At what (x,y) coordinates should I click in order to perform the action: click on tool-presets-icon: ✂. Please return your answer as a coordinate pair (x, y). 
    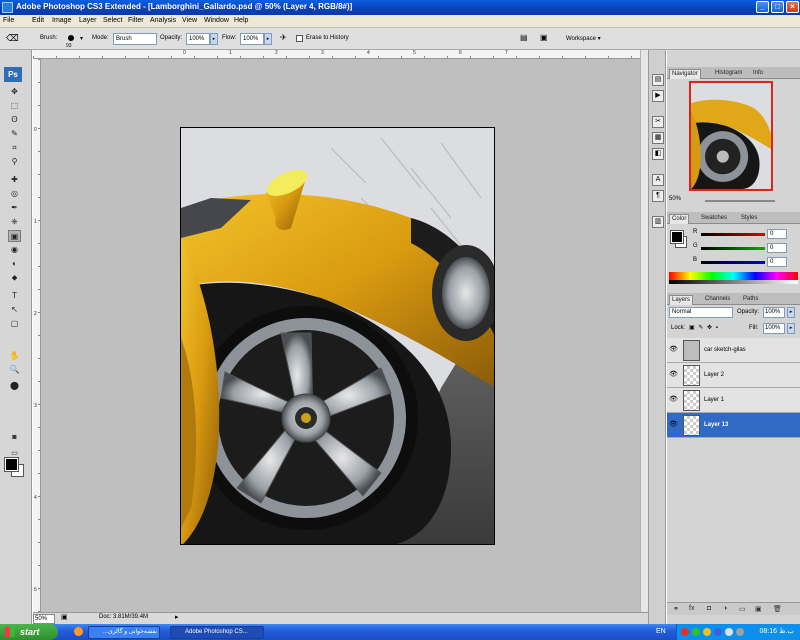
    Looking at the image, I should click on (658, 122).